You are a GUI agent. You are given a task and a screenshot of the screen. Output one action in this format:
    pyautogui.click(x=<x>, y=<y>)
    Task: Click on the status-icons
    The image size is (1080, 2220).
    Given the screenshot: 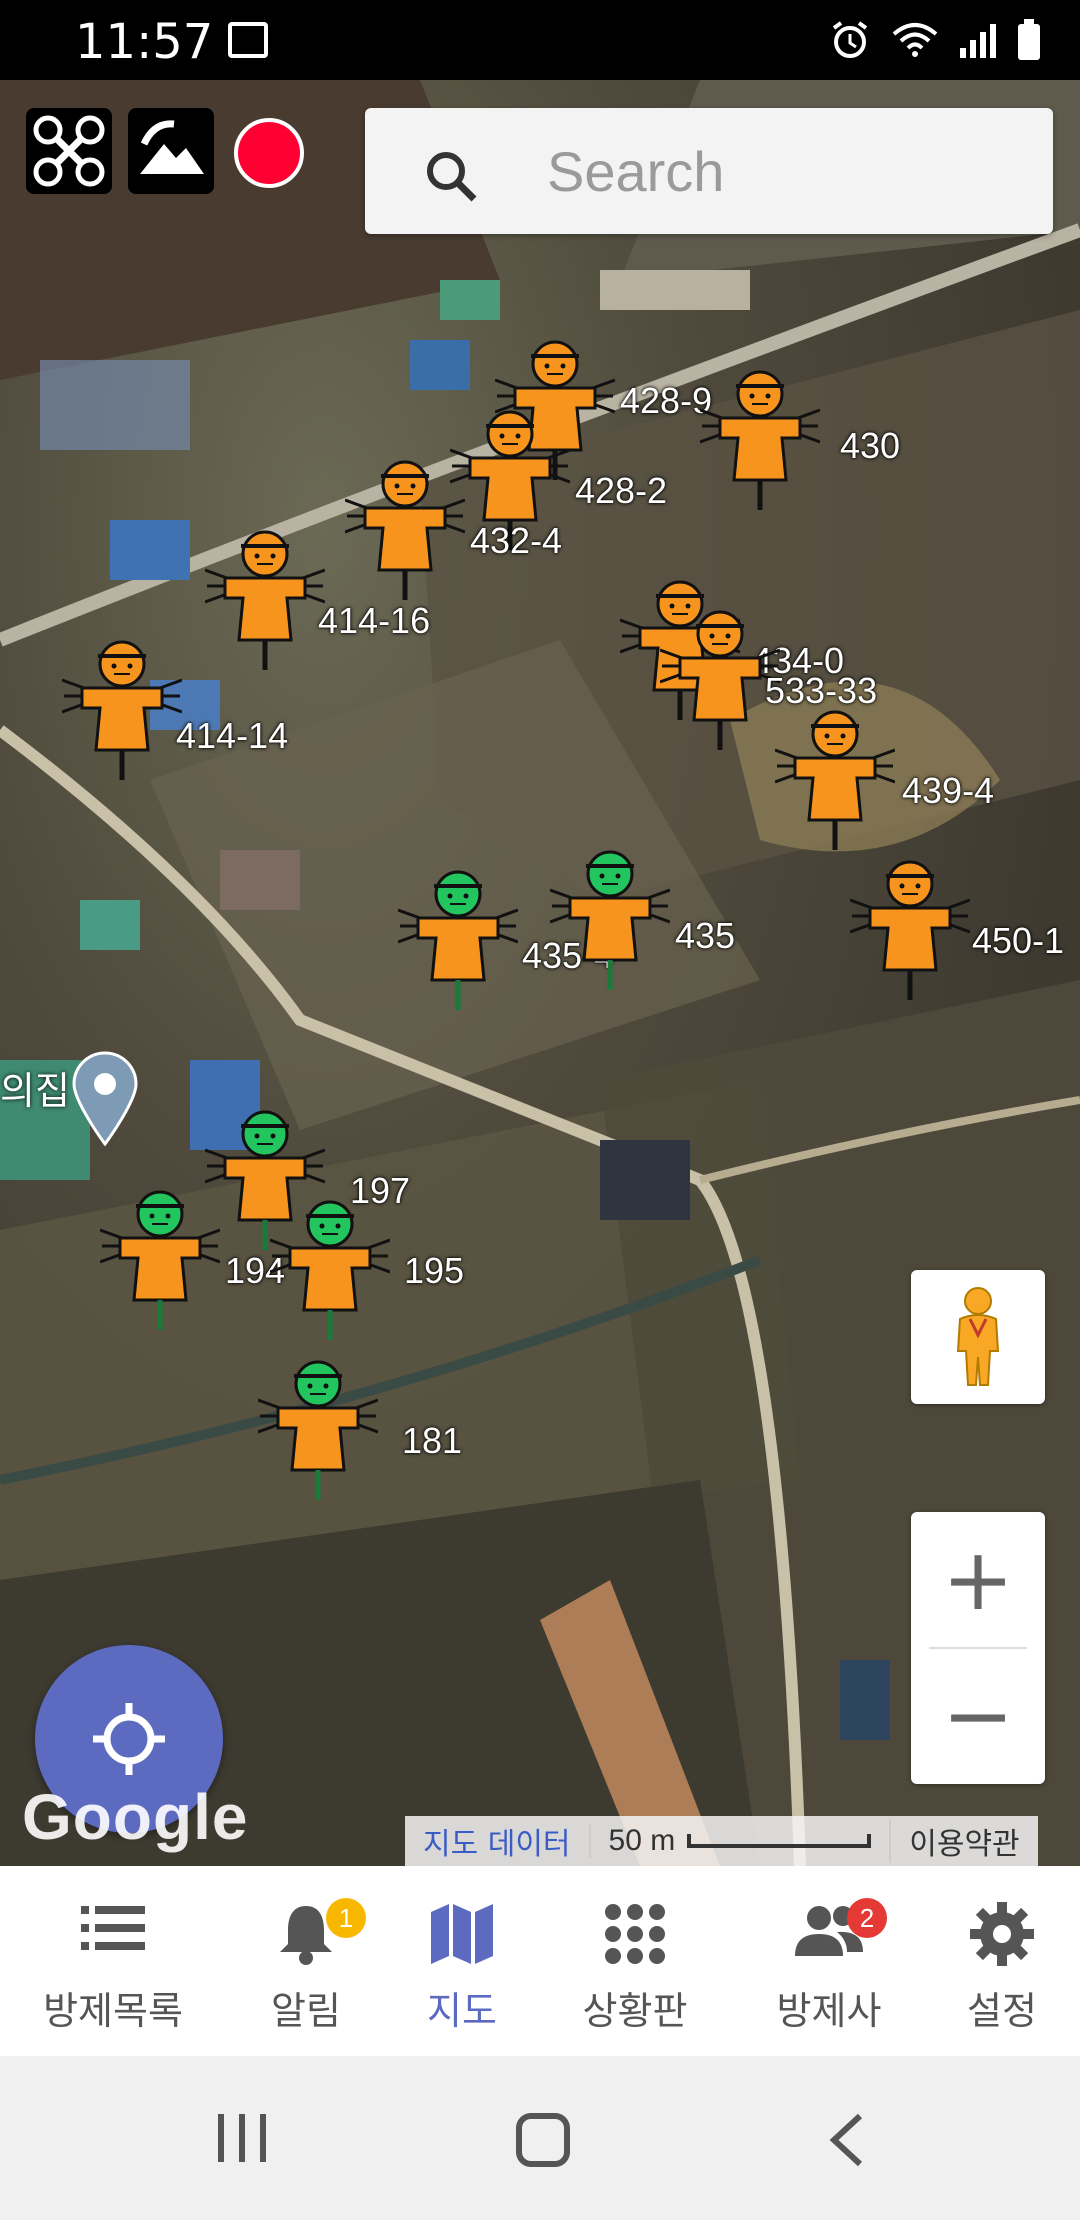 What is the action you would take?
    pyautogui.click(x=935, y=42)
    